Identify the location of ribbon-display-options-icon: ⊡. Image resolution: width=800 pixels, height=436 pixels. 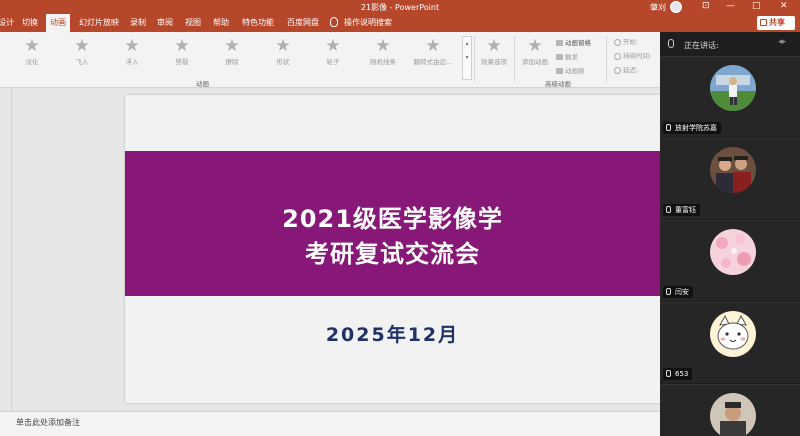
(706, 6).